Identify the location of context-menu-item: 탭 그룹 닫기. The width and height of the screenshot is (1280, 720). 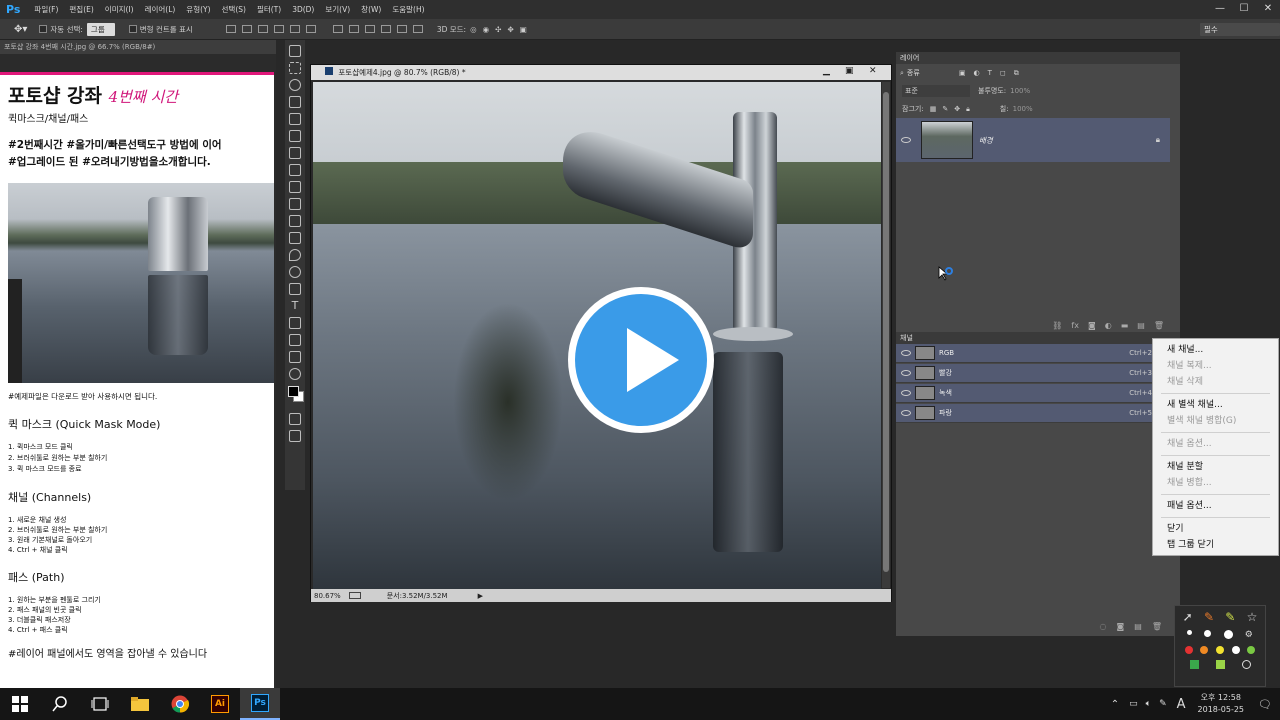
(1215, 545).